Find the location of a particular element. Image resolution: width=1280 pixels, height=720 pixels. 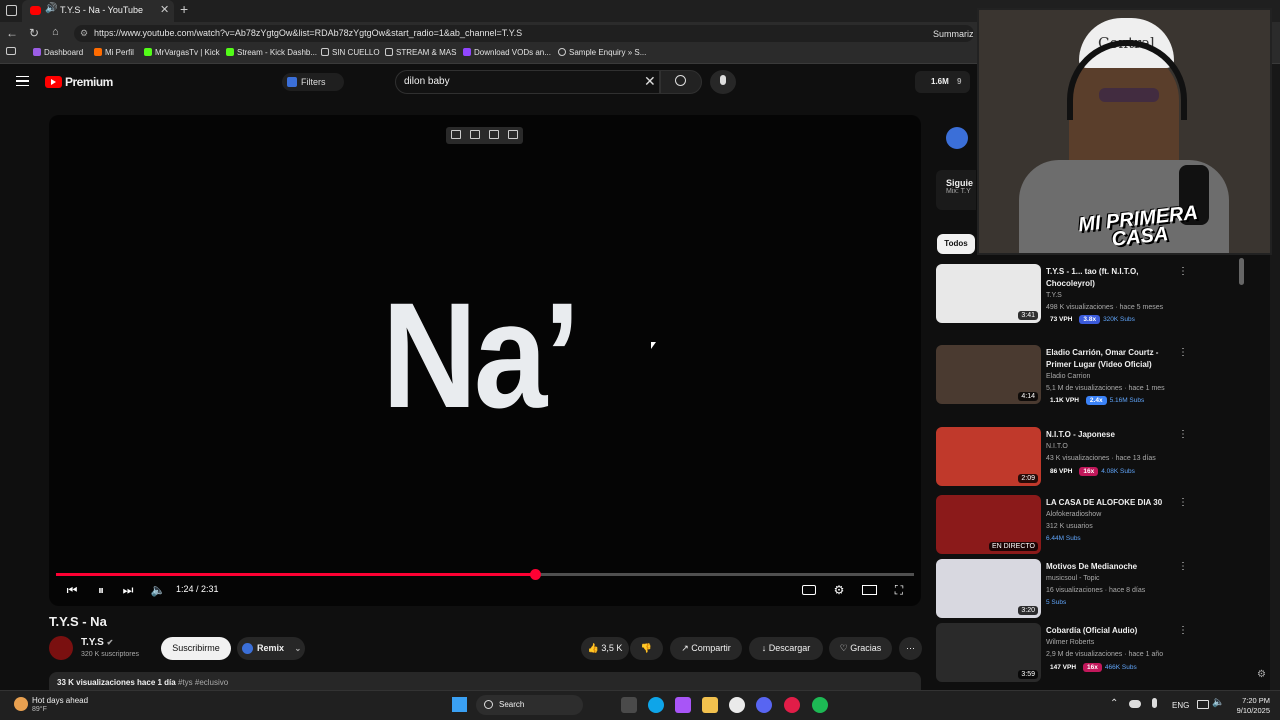

video-channel: Alofokeradioshow is located at coordinates (1073, 514).